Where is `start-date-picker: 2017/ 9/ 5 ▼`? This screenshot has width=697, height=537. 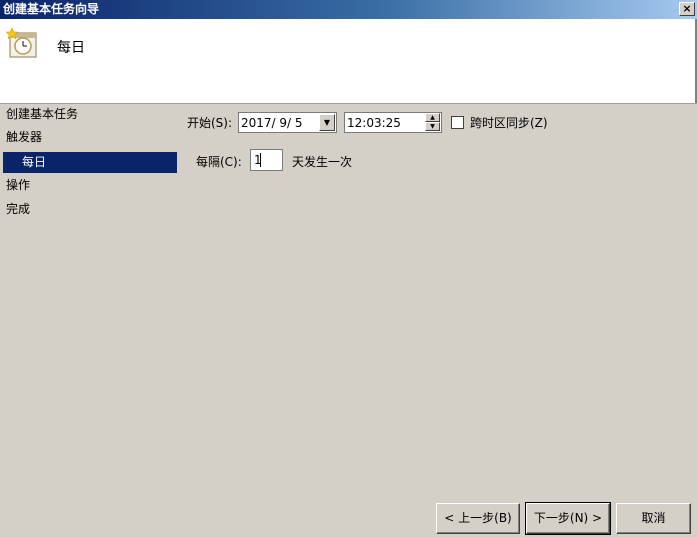
start-date-picker: 2017/ 9/ 5 ▼ is located at coordinates (287, 122).